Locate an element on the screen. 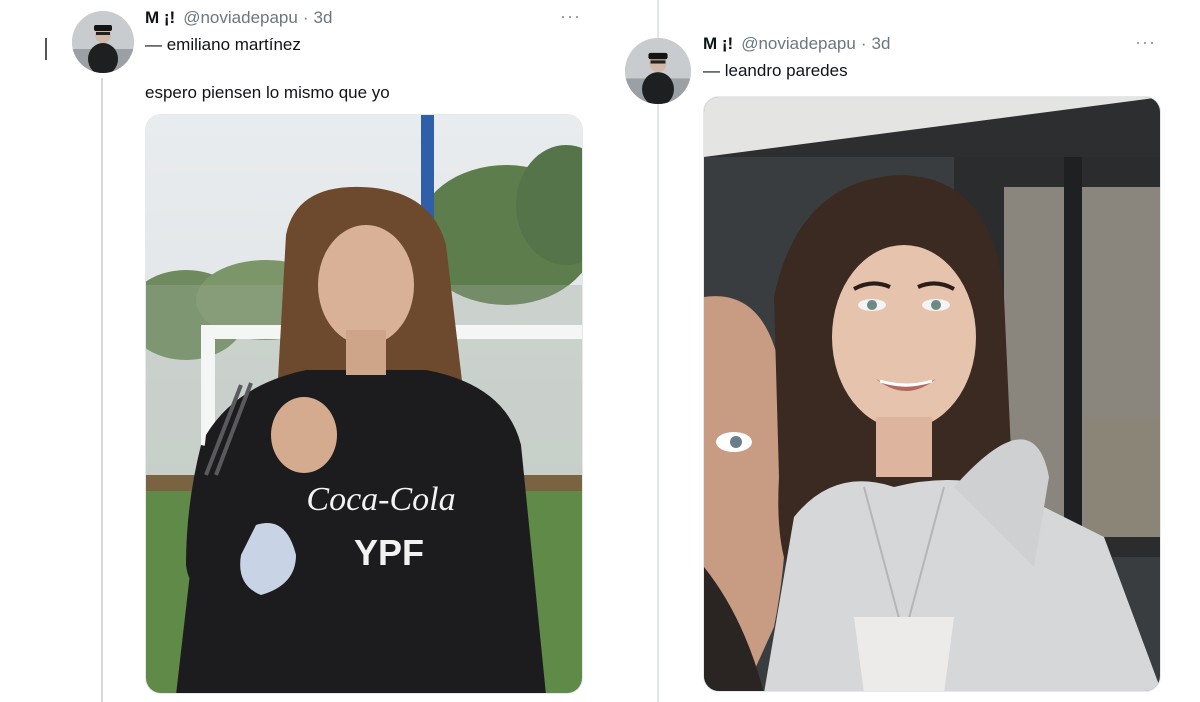 The height and width of the screenshot is (702, 1200). jersey-brand-text: Coca-Cola is located at coordinates (380, 499).